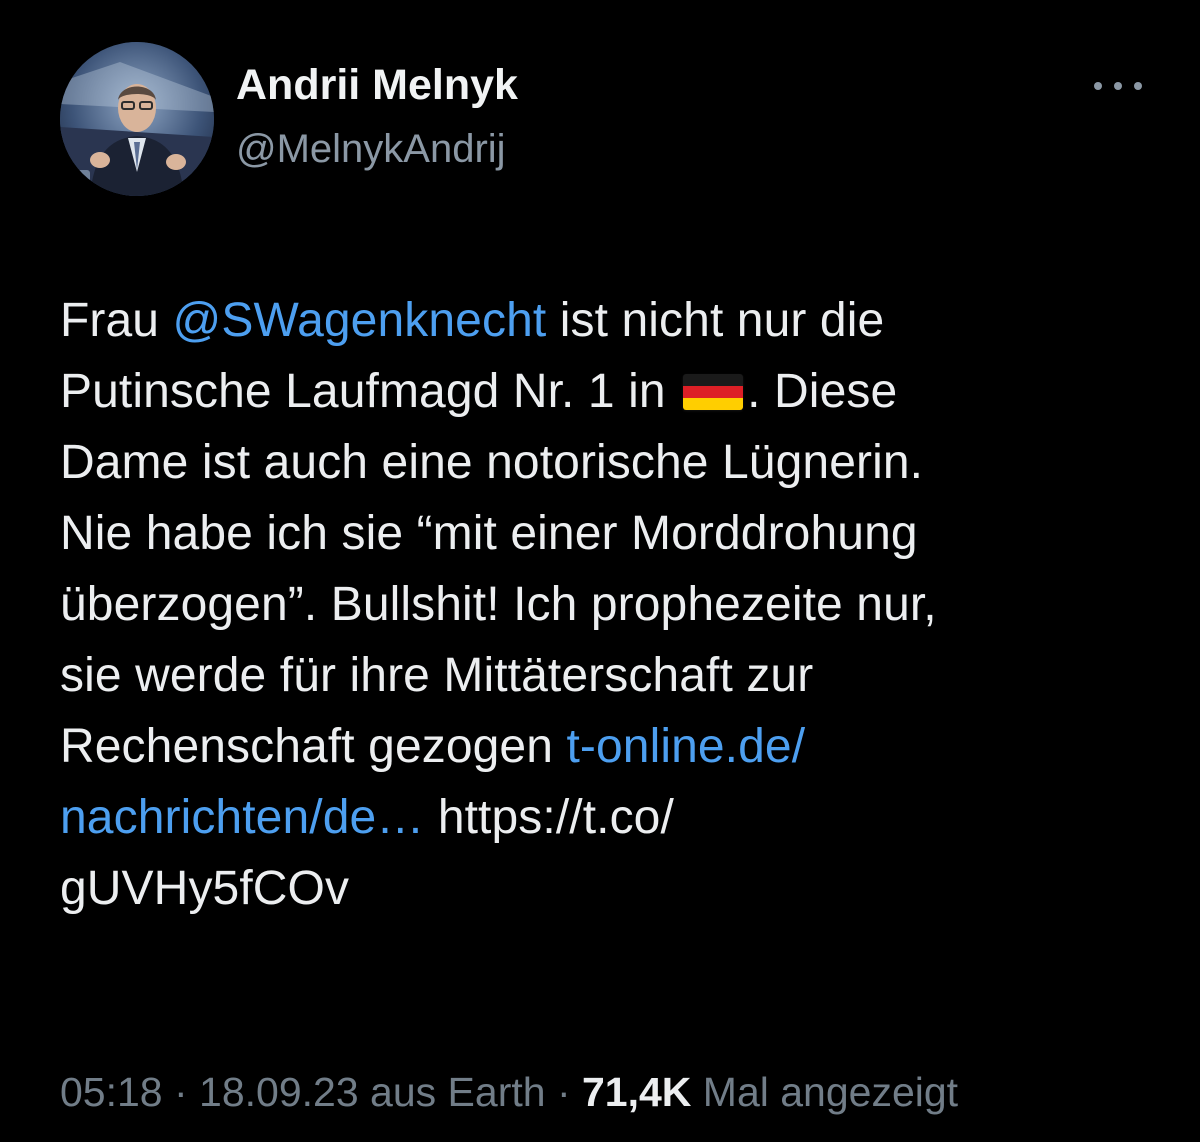 The height and width of the screenshot is (1142, 1200). What do you see at coordinates (116, 320) in the screenshot?
I see `tweet-text-segment: Frau` at bounding box center [116, 320].